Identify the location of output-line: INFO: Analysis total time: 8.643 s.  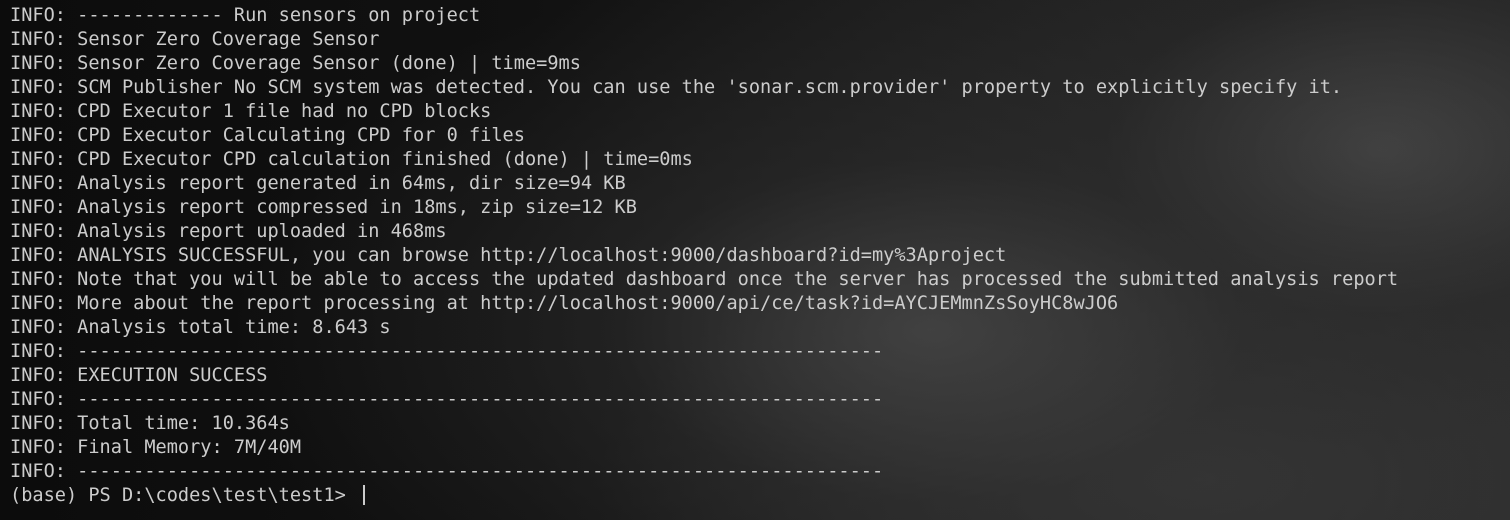
(200, 327).